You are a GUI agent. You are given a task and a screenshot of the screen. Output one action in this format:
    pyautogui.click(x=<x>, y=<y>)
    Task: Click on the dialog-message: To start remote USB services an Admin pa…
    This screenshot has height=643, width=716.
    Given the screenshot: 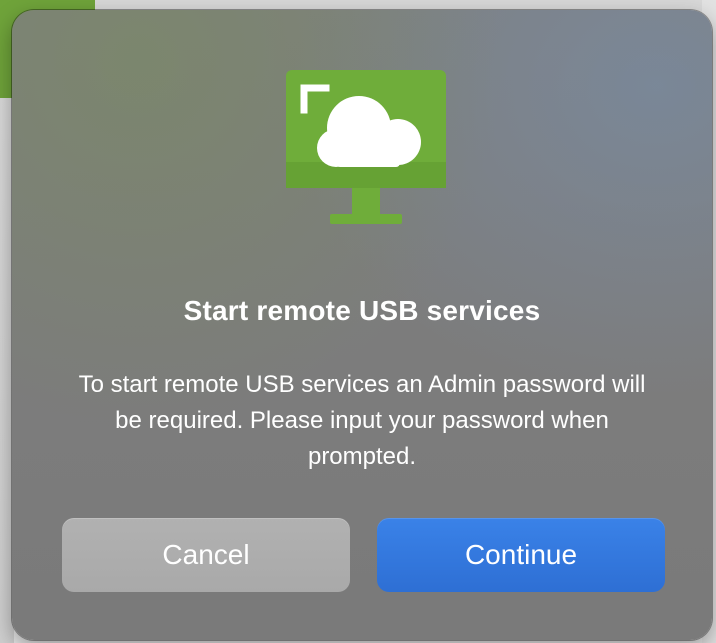 What is the action you would take?
    pyautogui.click(x=362, y=420)
    